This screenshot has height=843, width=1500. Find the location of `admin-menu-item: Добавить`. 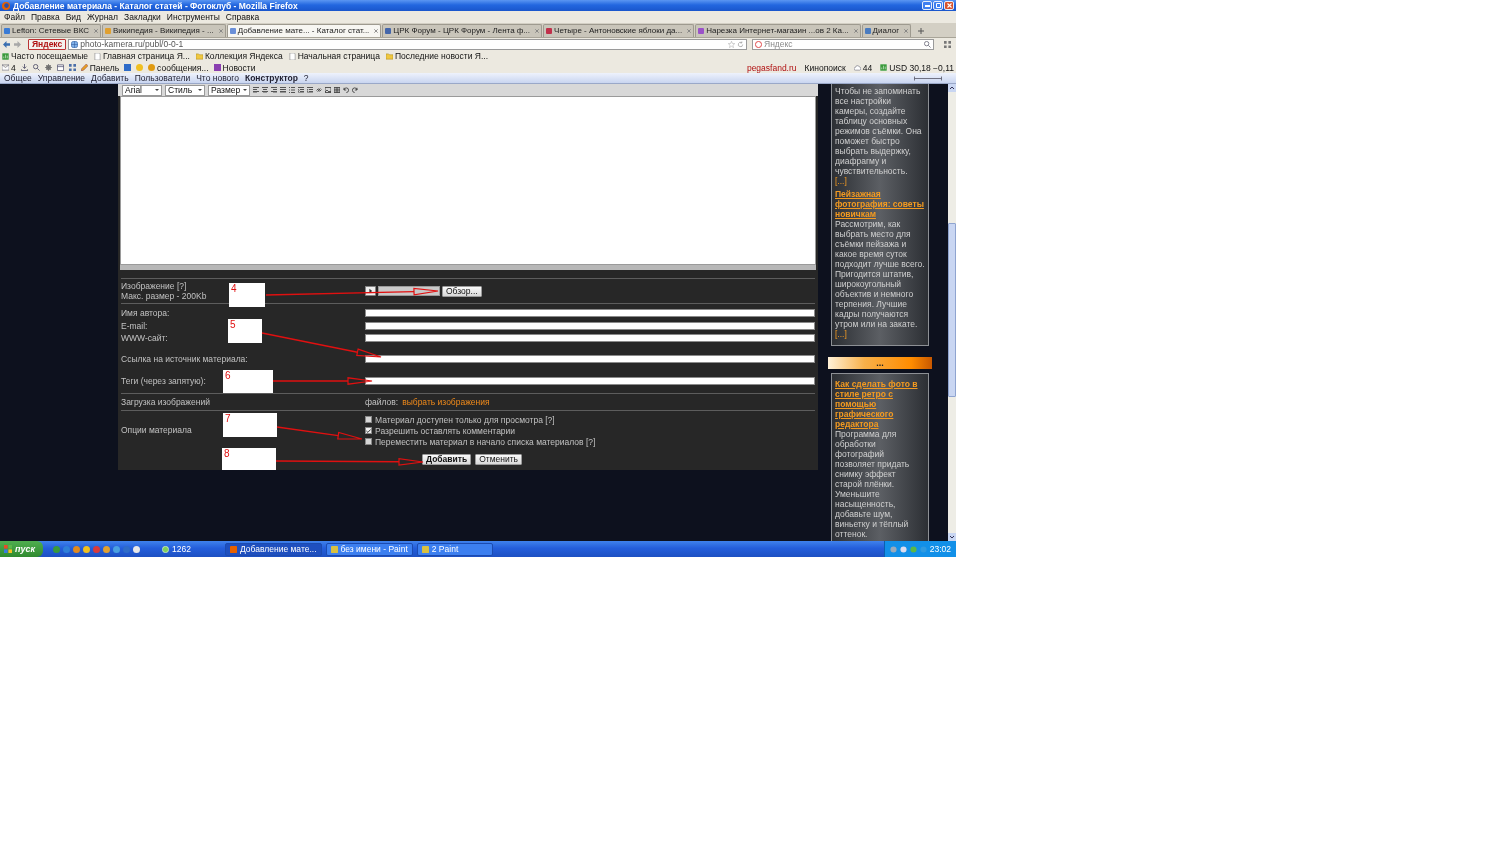

admin-menu-item: Добавить is located at coordinates (110, 78).